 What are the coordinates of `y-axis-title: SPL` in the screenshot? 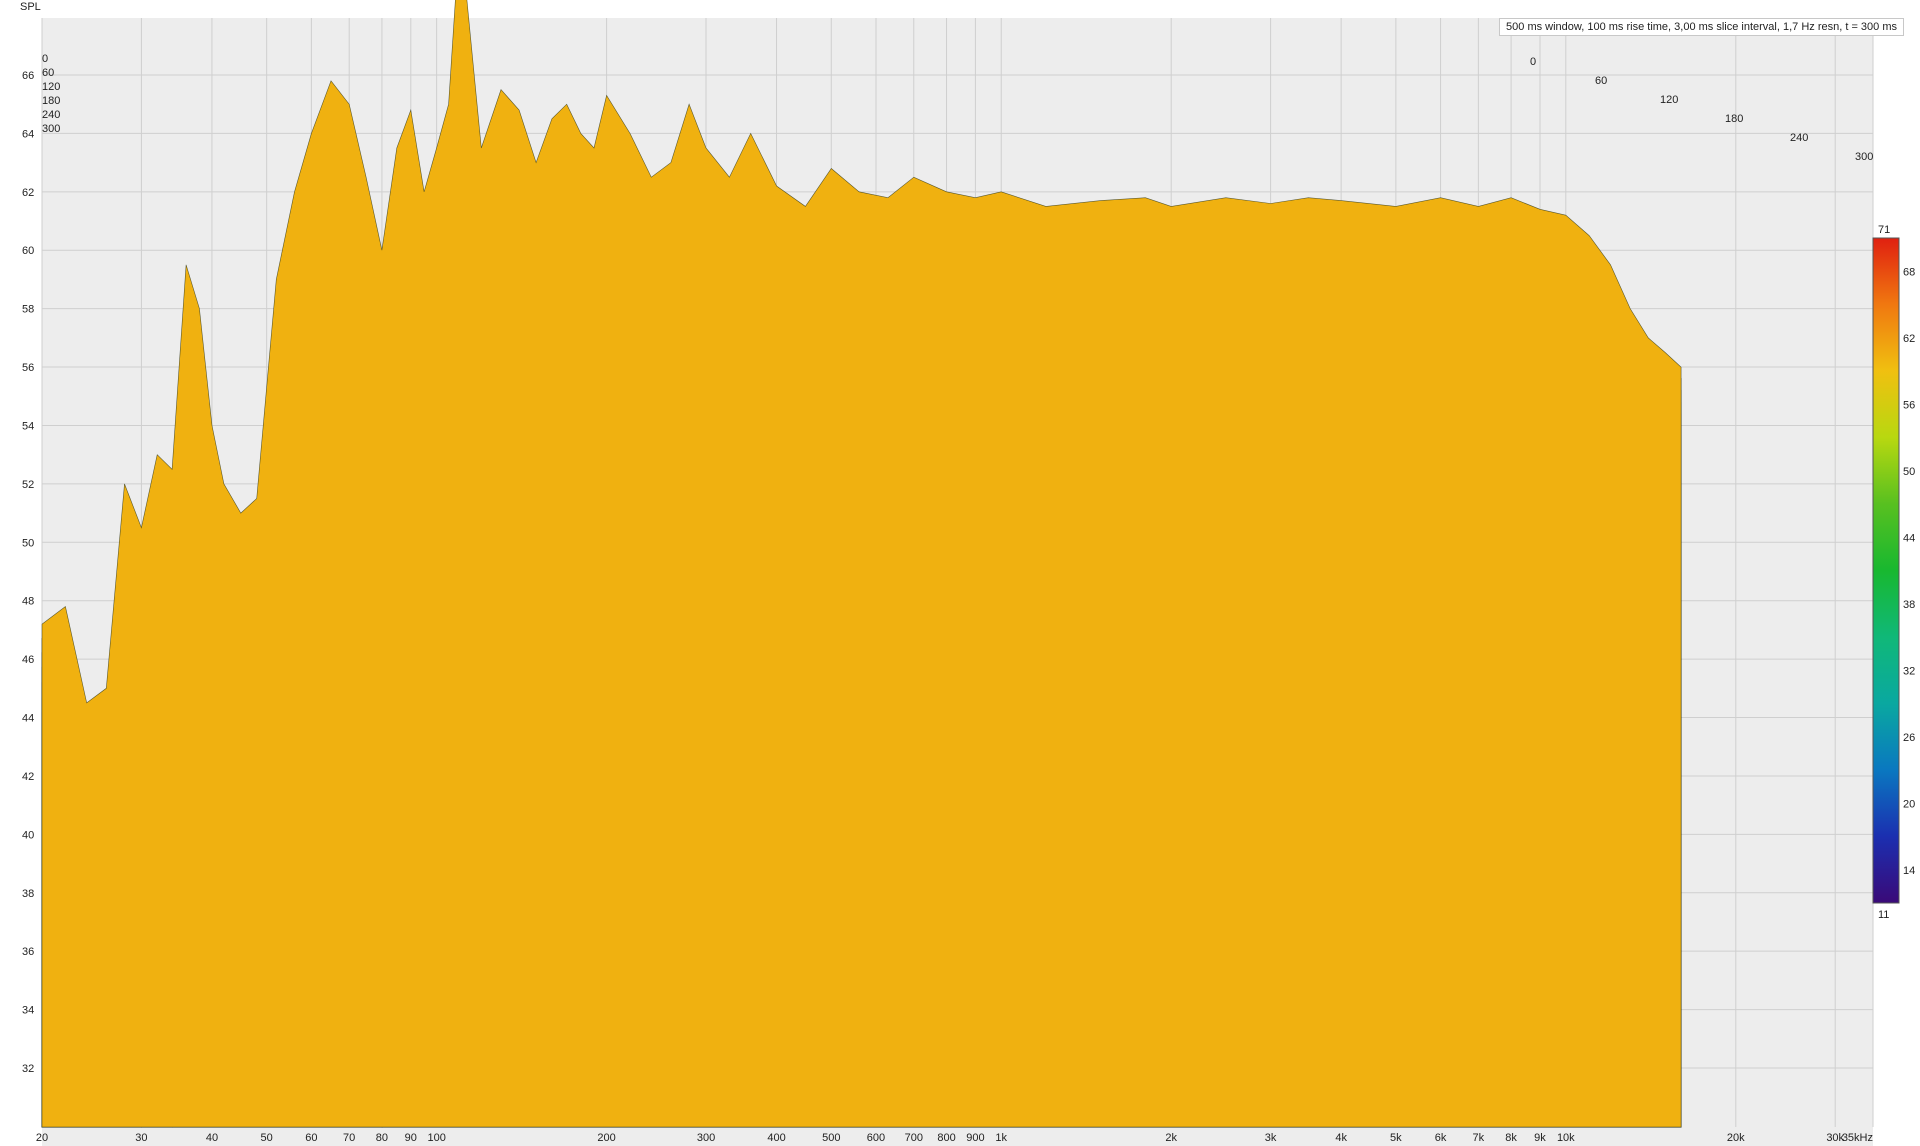 It's located at (30, 7).